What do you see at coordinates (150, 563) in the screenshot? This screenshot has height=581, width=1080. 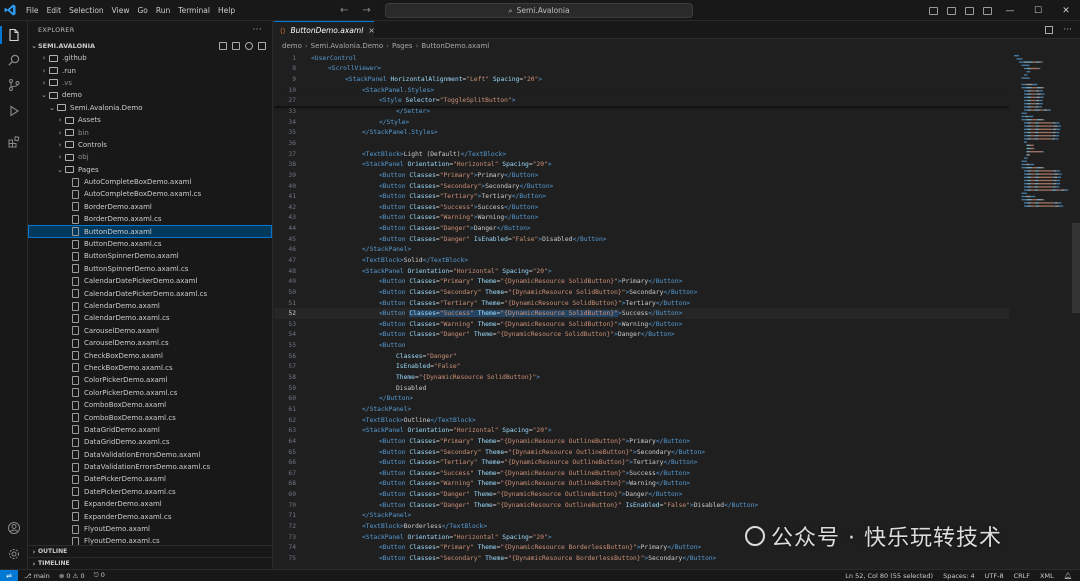 I see `timeline-section: › TIMELINE` at bounding box center [150, 563].